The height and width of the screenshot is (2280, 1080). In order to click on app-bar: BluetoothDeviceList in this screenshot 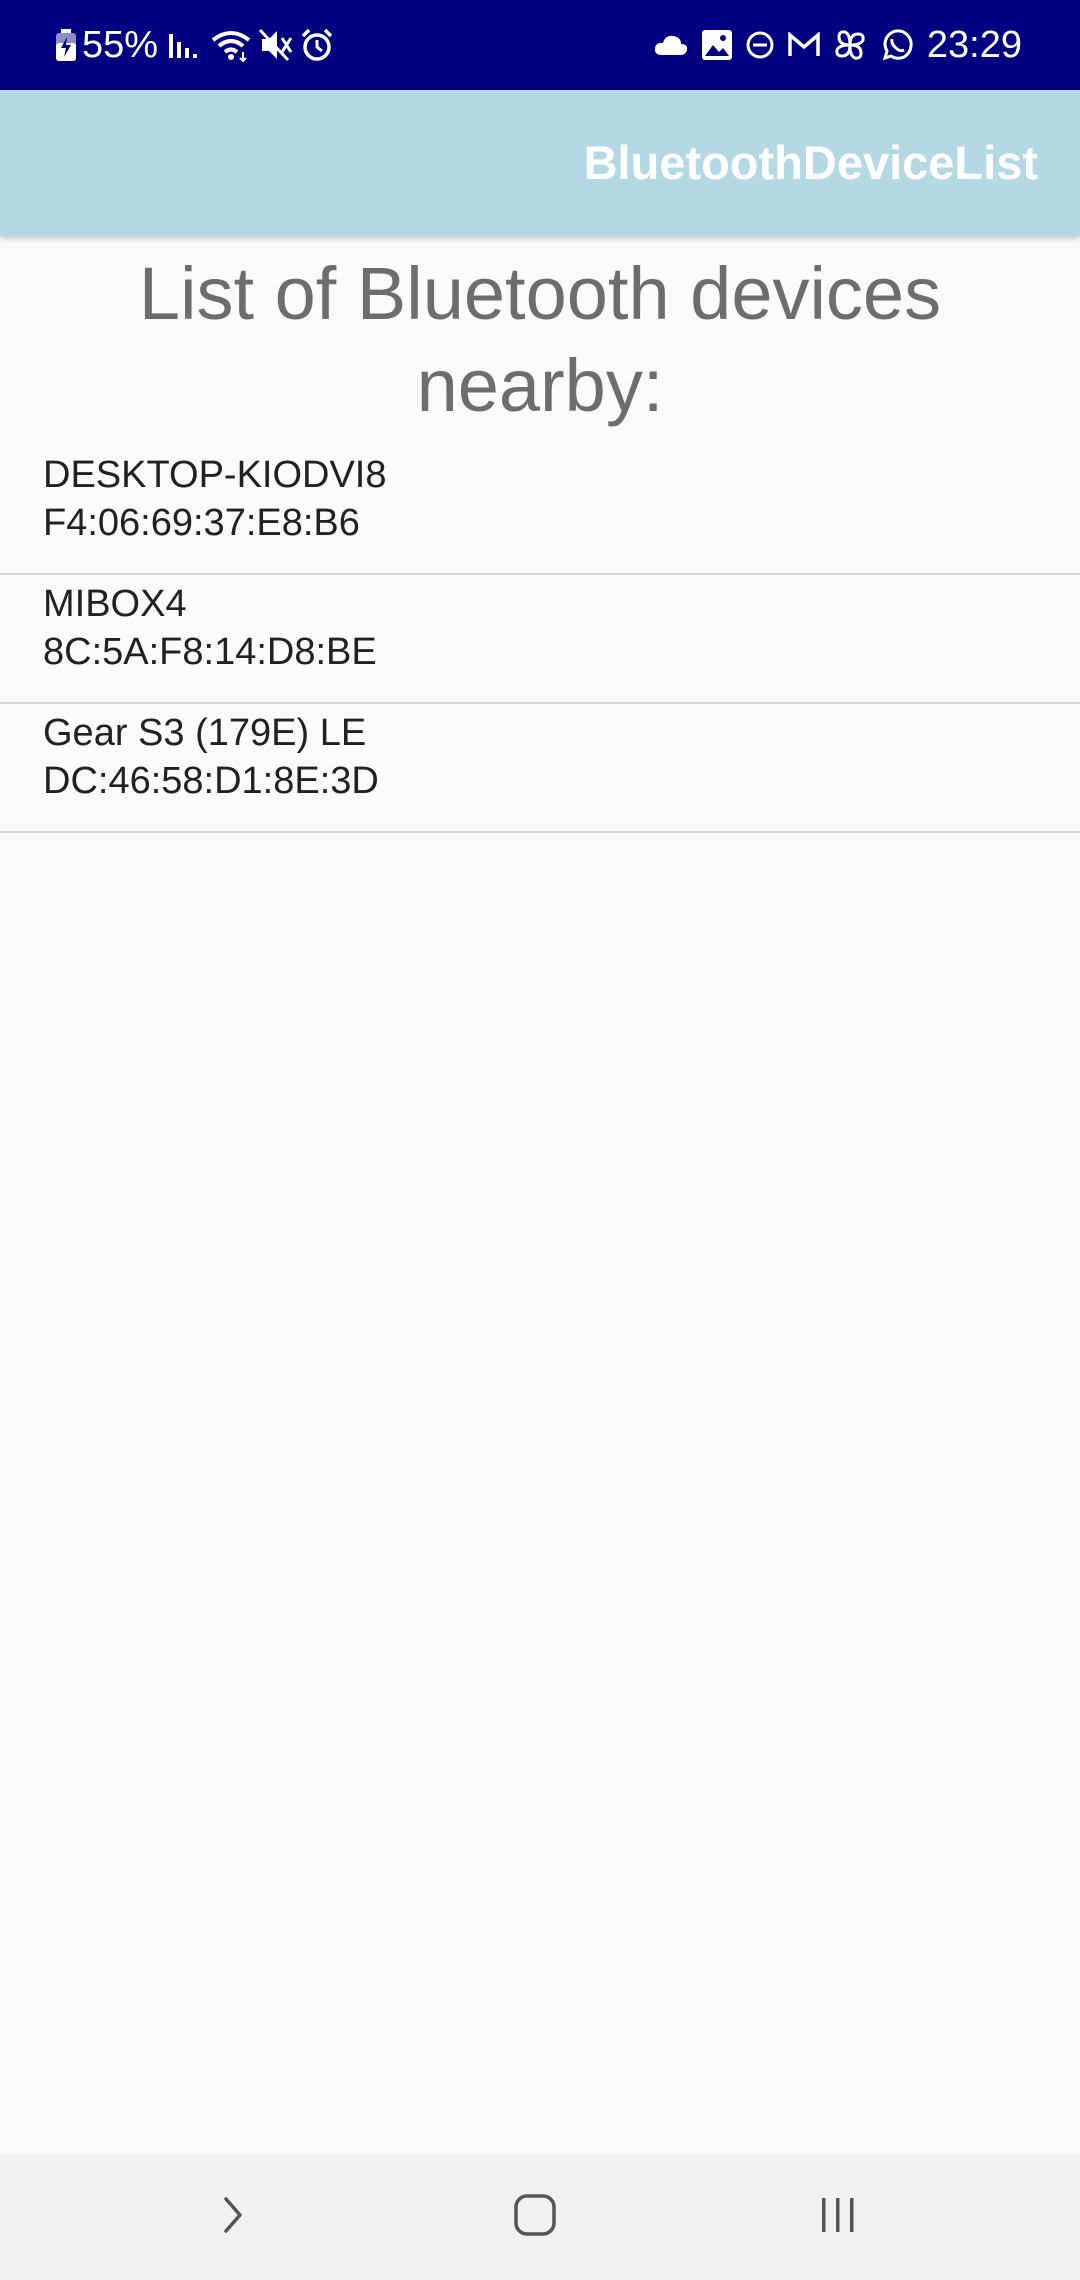, I will do `click(540, 163)`.